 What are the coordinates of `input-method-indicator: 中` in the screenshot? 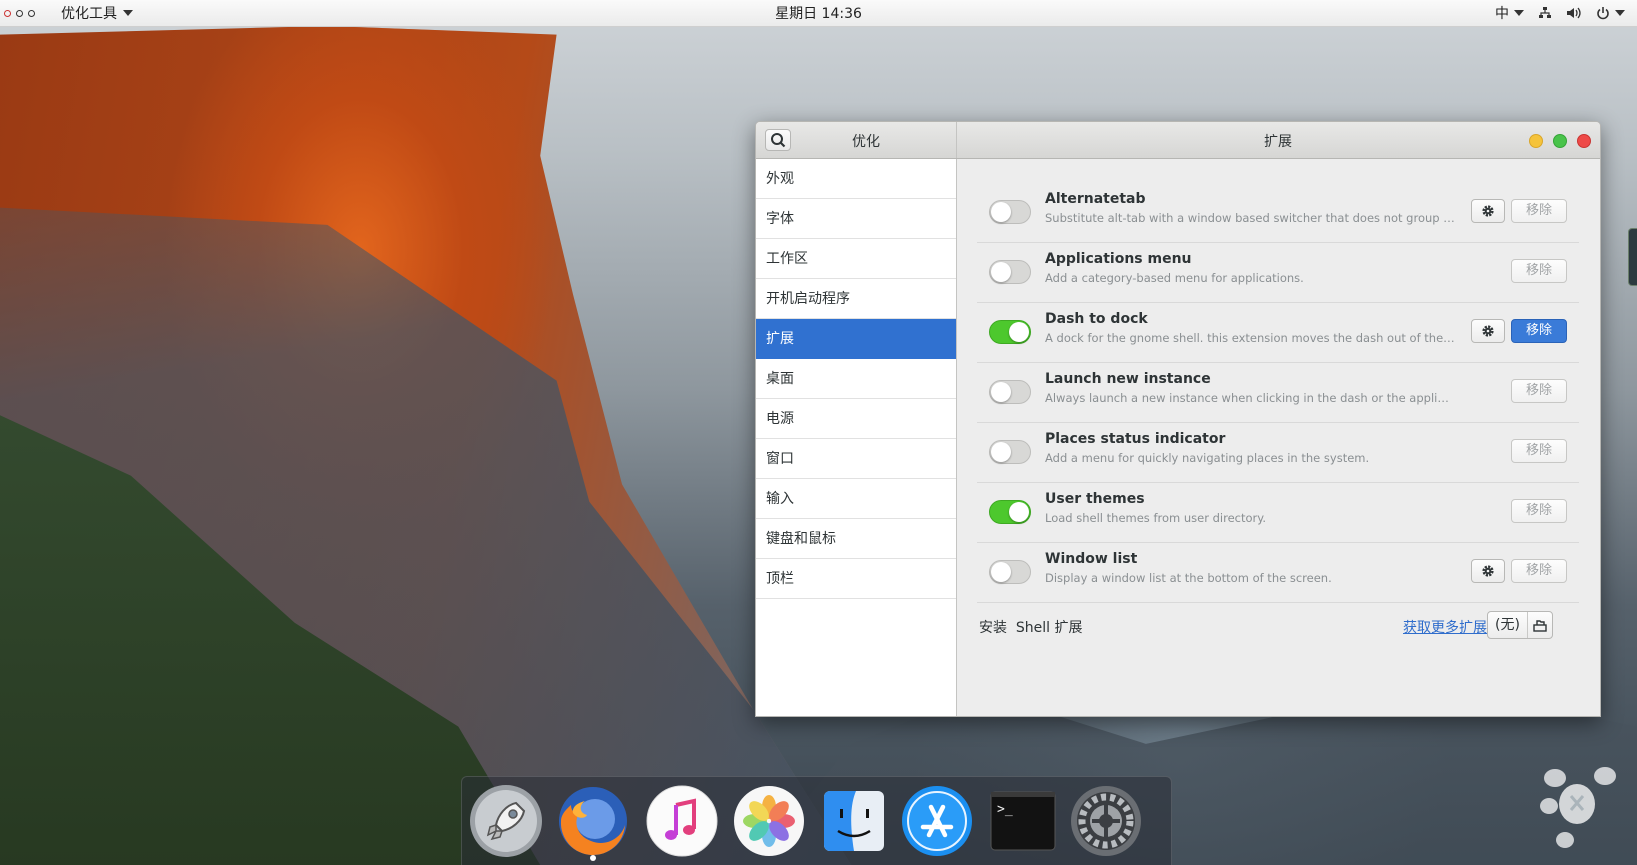 It's located at (1509, 13).